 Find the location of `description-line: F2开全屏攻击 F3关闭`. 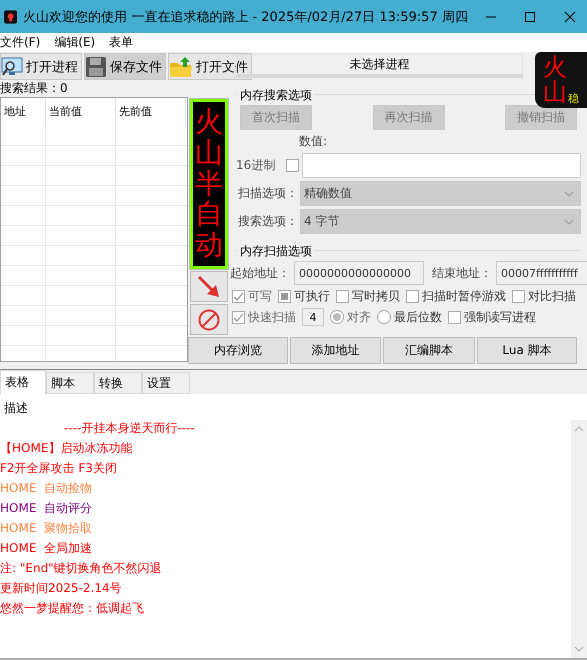

description-line: F2开全屏攻击 F3关闭 is located at coordinates (58, 468).